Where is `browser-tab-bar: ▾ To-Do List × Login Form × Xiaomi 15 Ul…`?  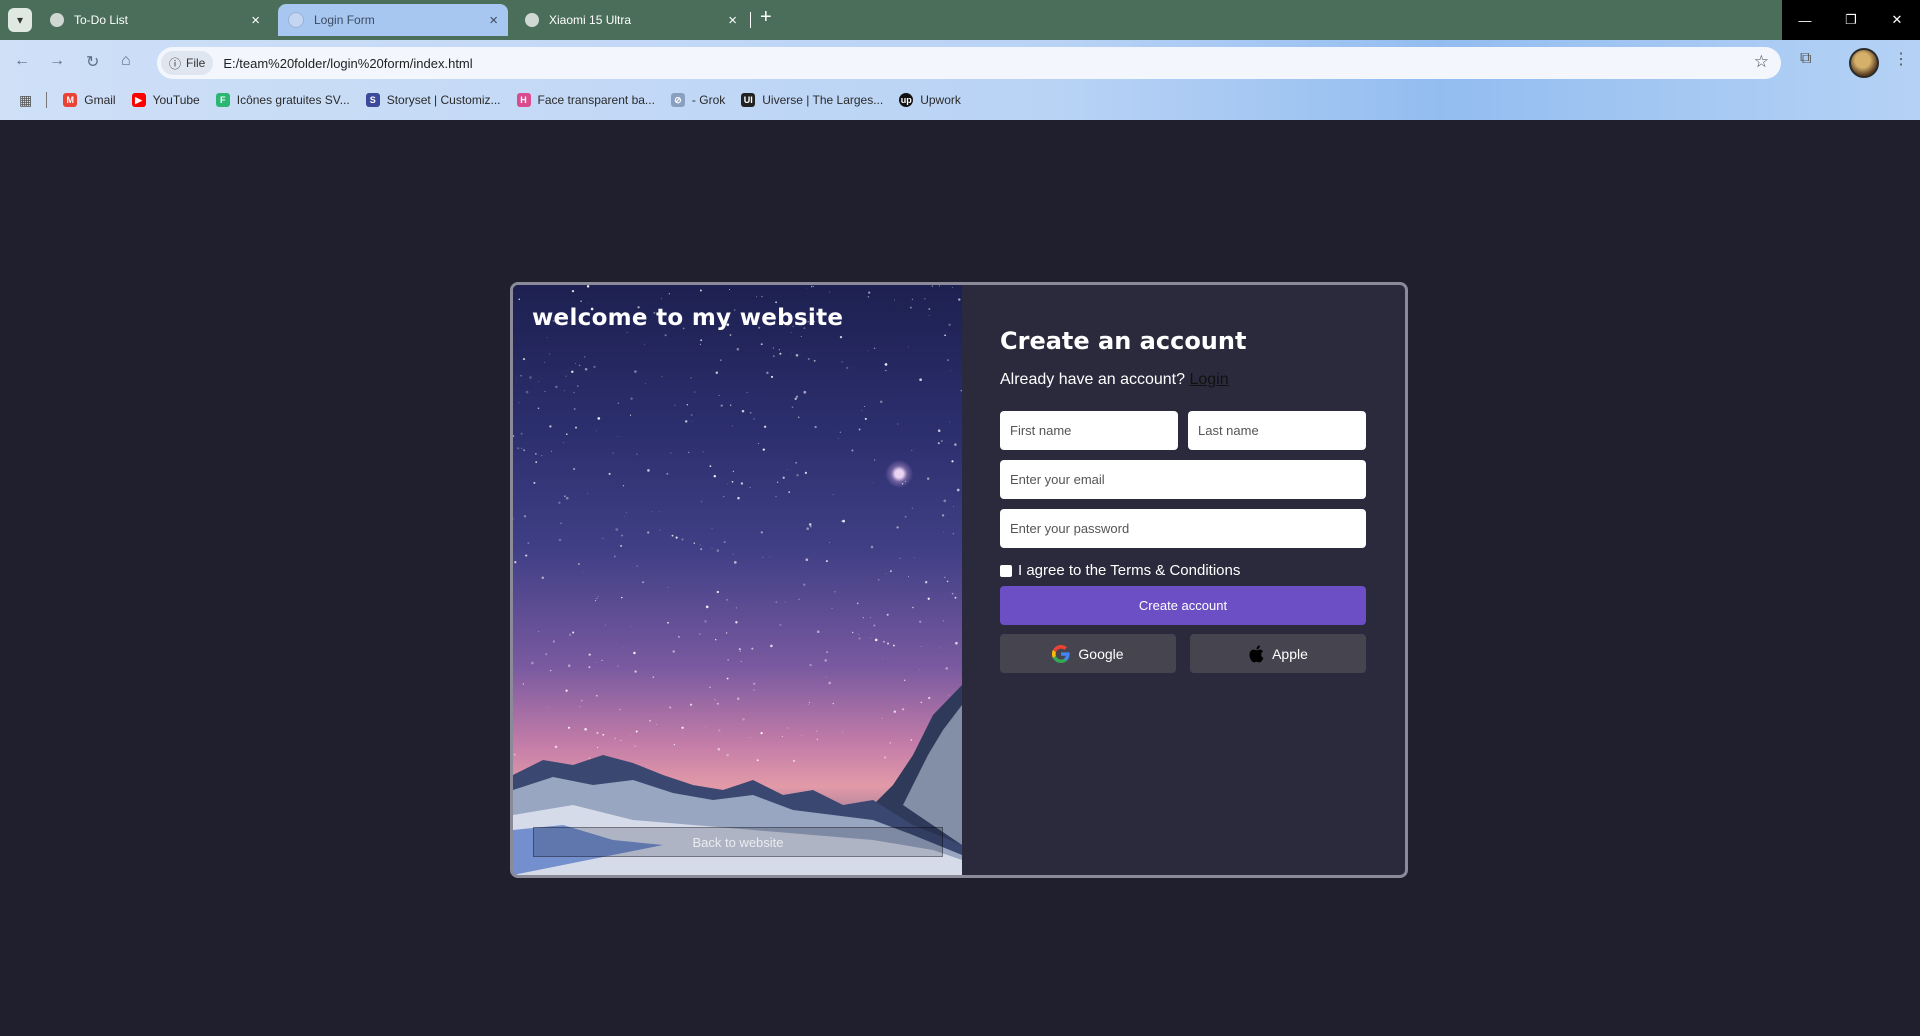 browser-tab-bar: ▾ To-Do List × Login Form × Xiaomi 15 Ul… is located at coordinates (960, 20).